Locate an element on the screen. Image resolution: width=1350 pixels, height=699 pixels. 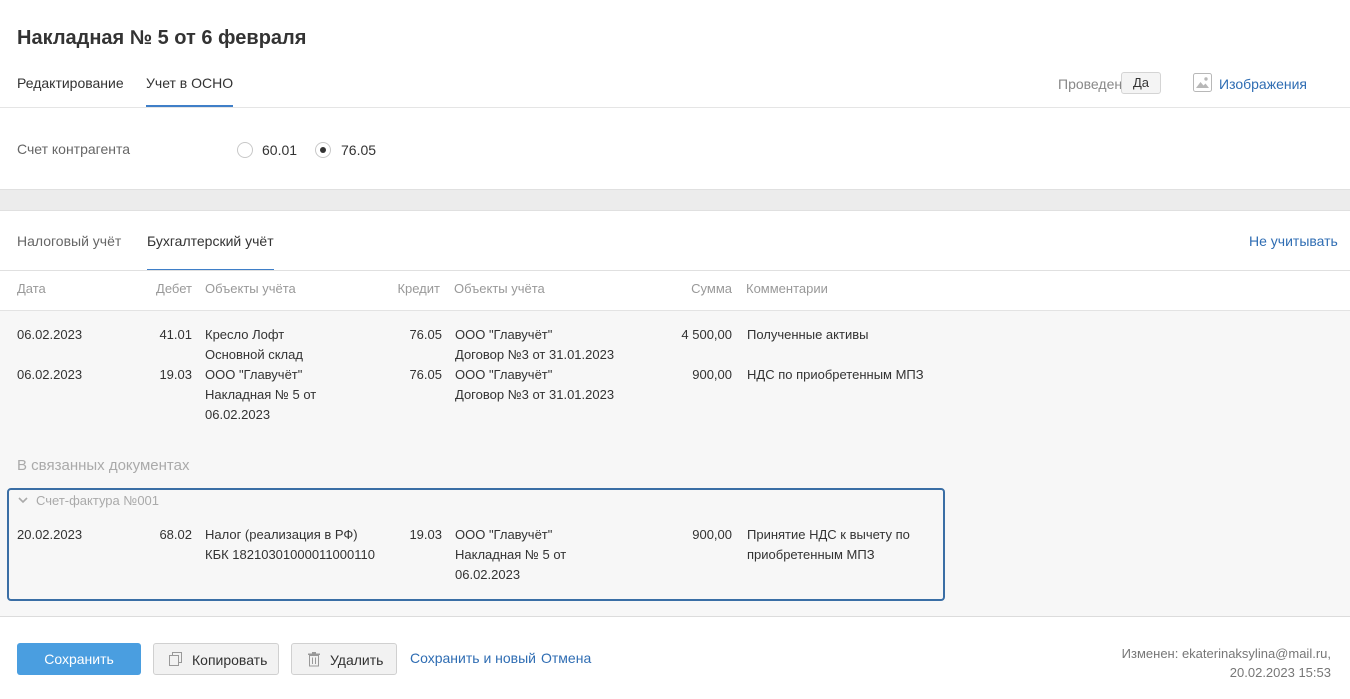
column-sum: Сумма is located at coordinates (711, 288).